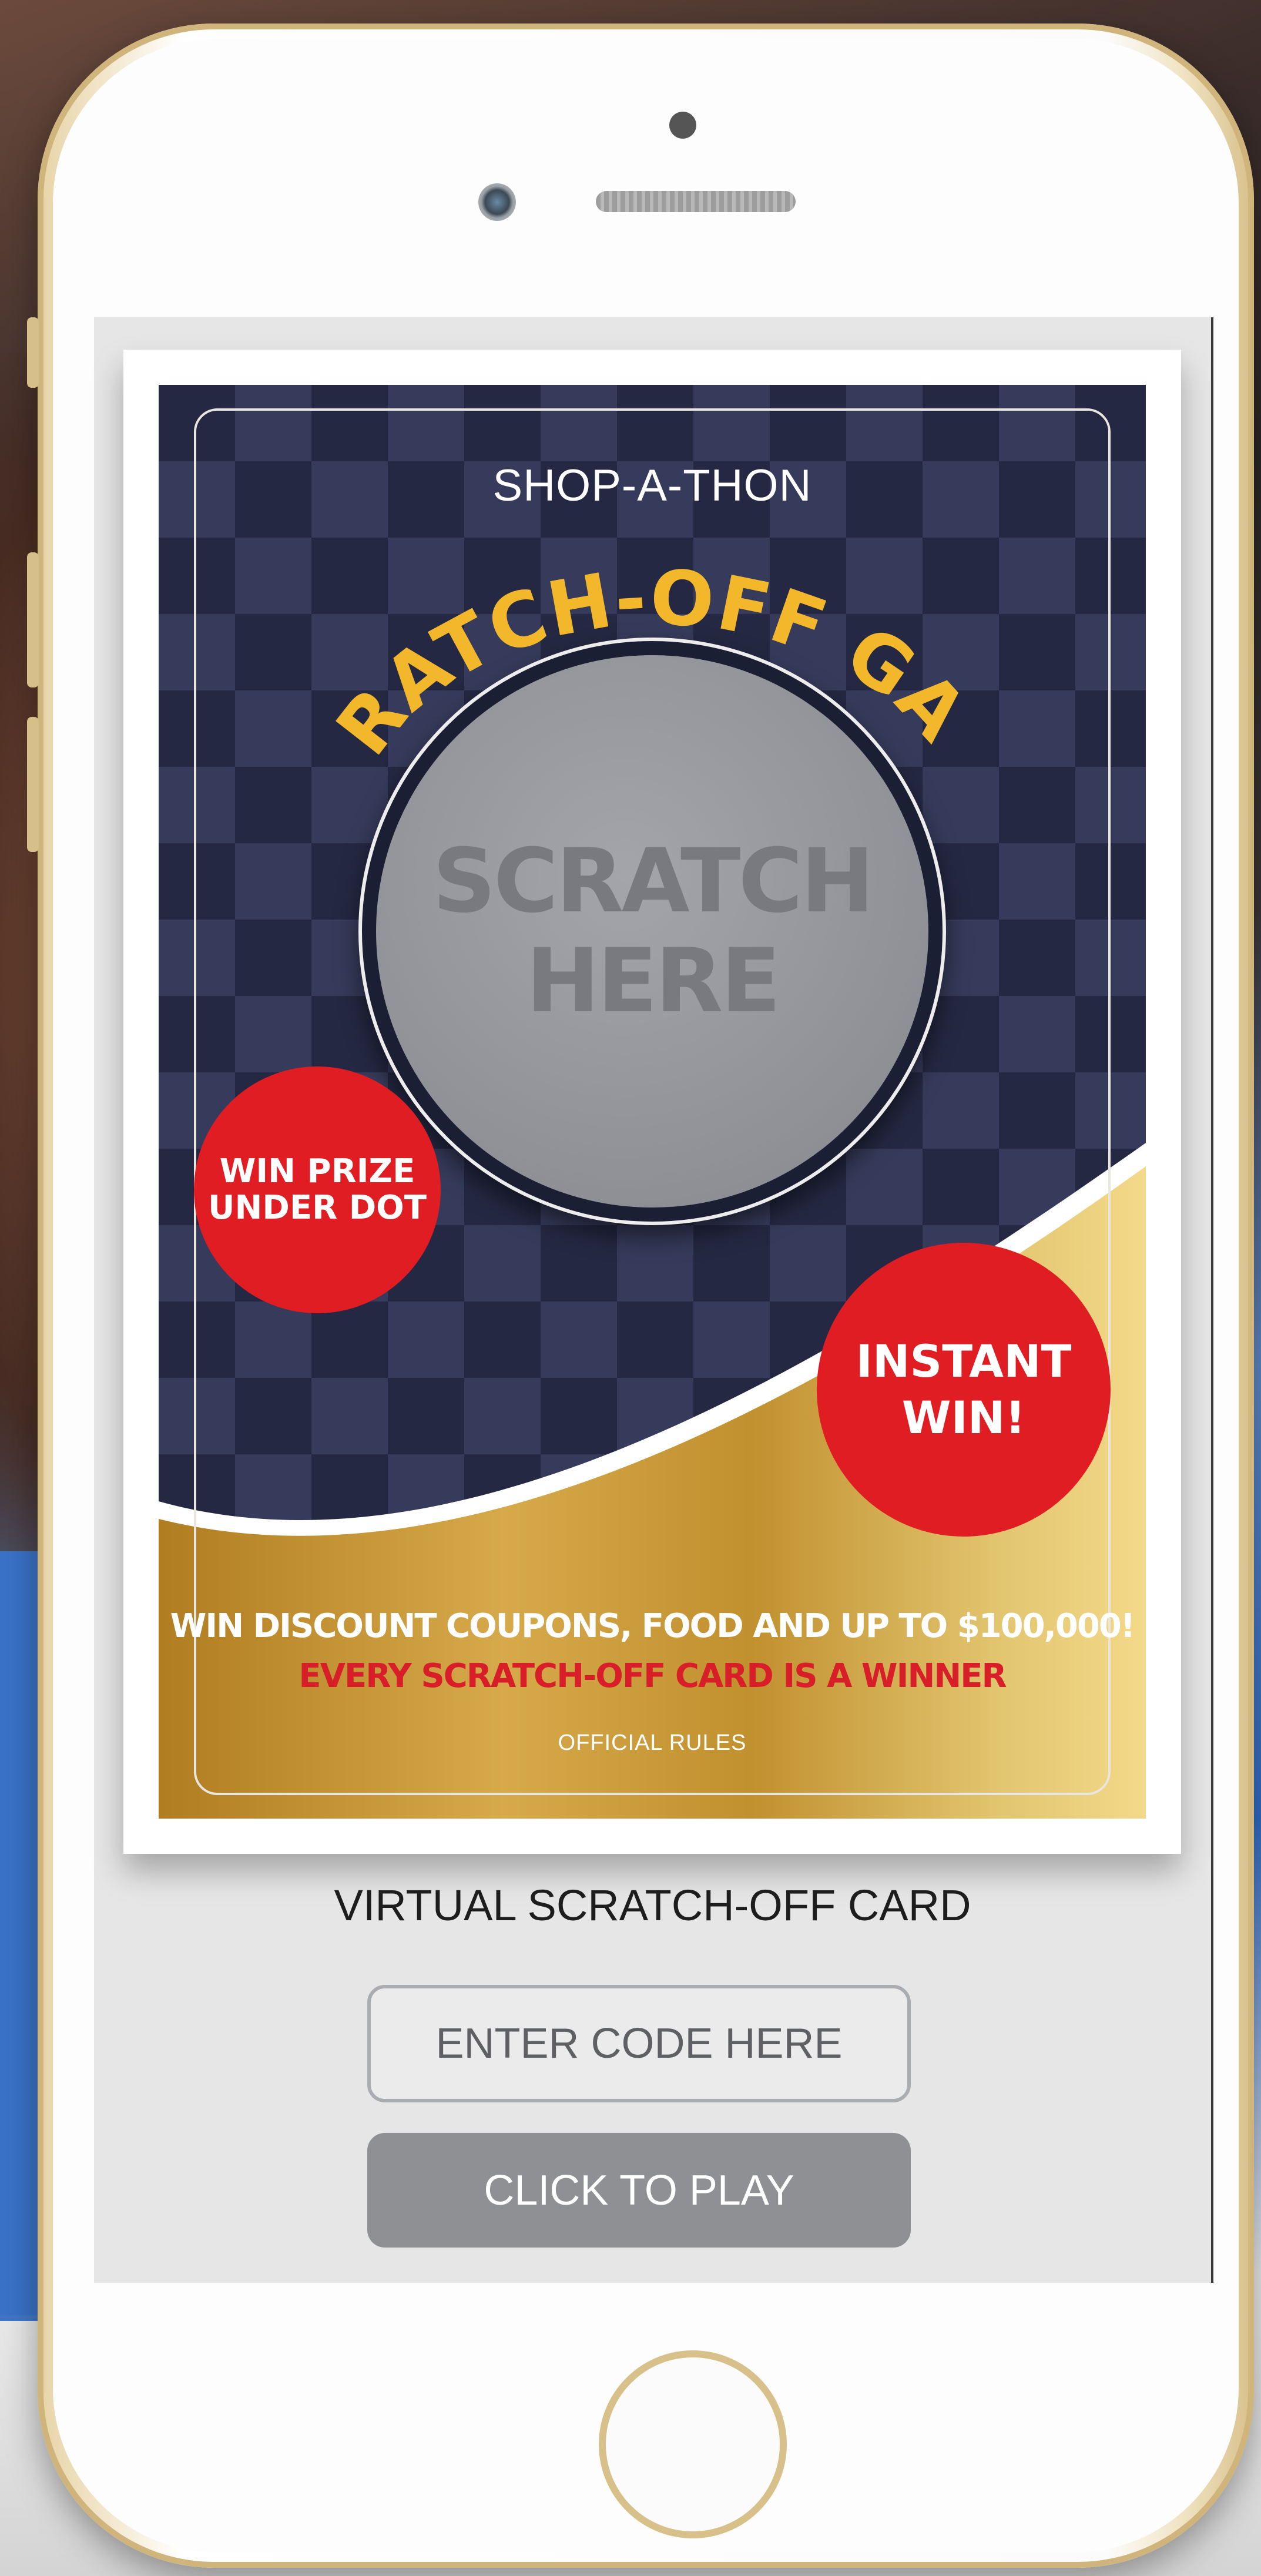 The image size is (1261, 2576). I want to click on official-rules-link: OFFICIAL RULES, so click(652, 1743).